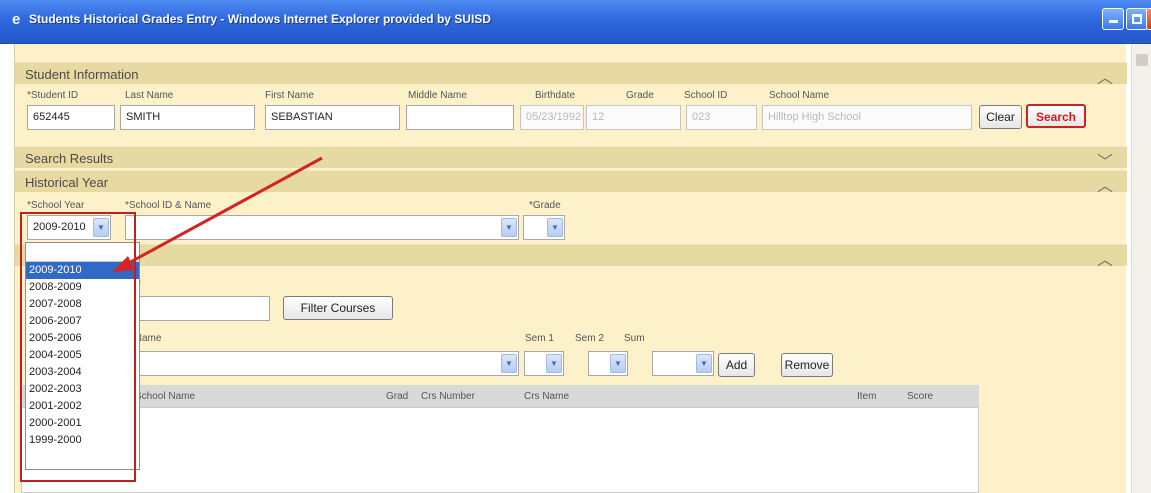 The height and width of the screenshot is (493, 1151). Describe the element at coordinates (1113, 19) in the screenshot. I see `minimize-button` at that location.